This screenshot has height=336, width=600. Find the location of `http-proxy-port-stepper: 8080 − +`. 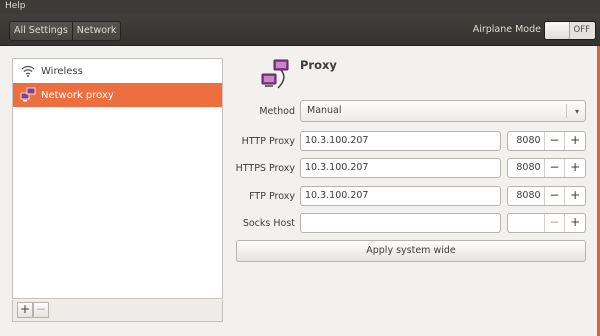

http-proxy-port-stepper: 8080 − + is located at coordinates (546, 141).